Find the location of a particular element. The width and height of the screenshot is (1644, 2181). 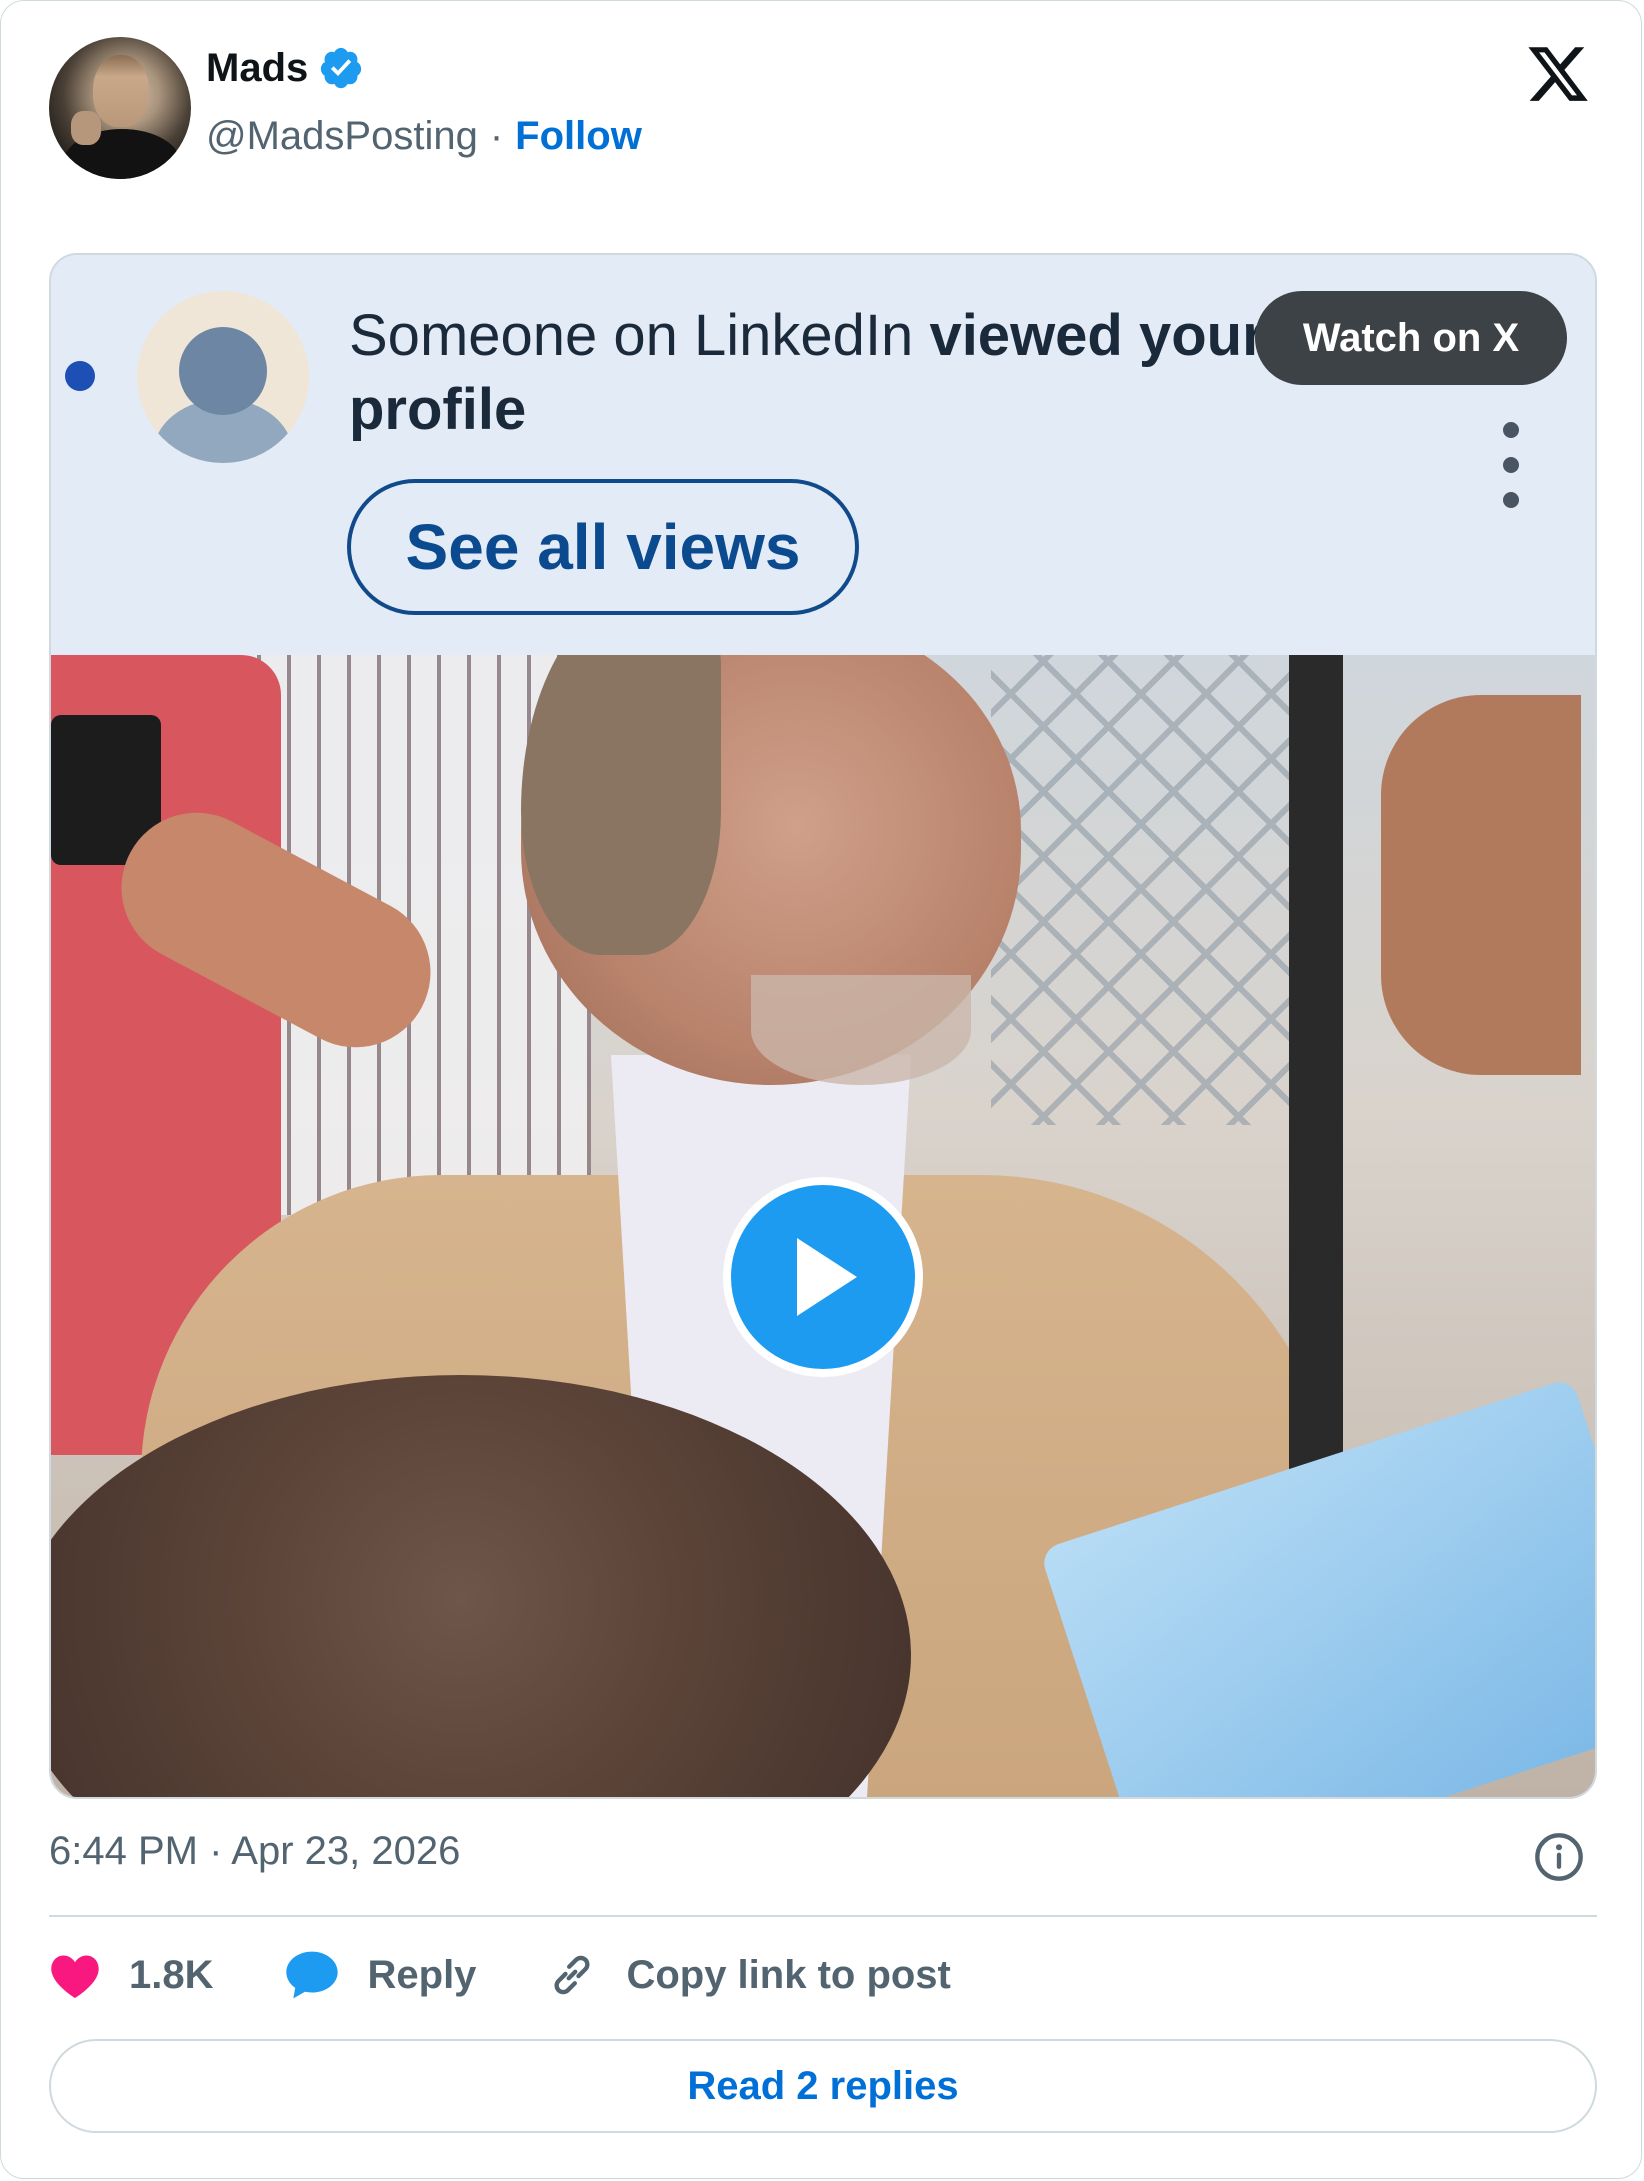

author-name-row: Mads is located at coordinates (285, 68).